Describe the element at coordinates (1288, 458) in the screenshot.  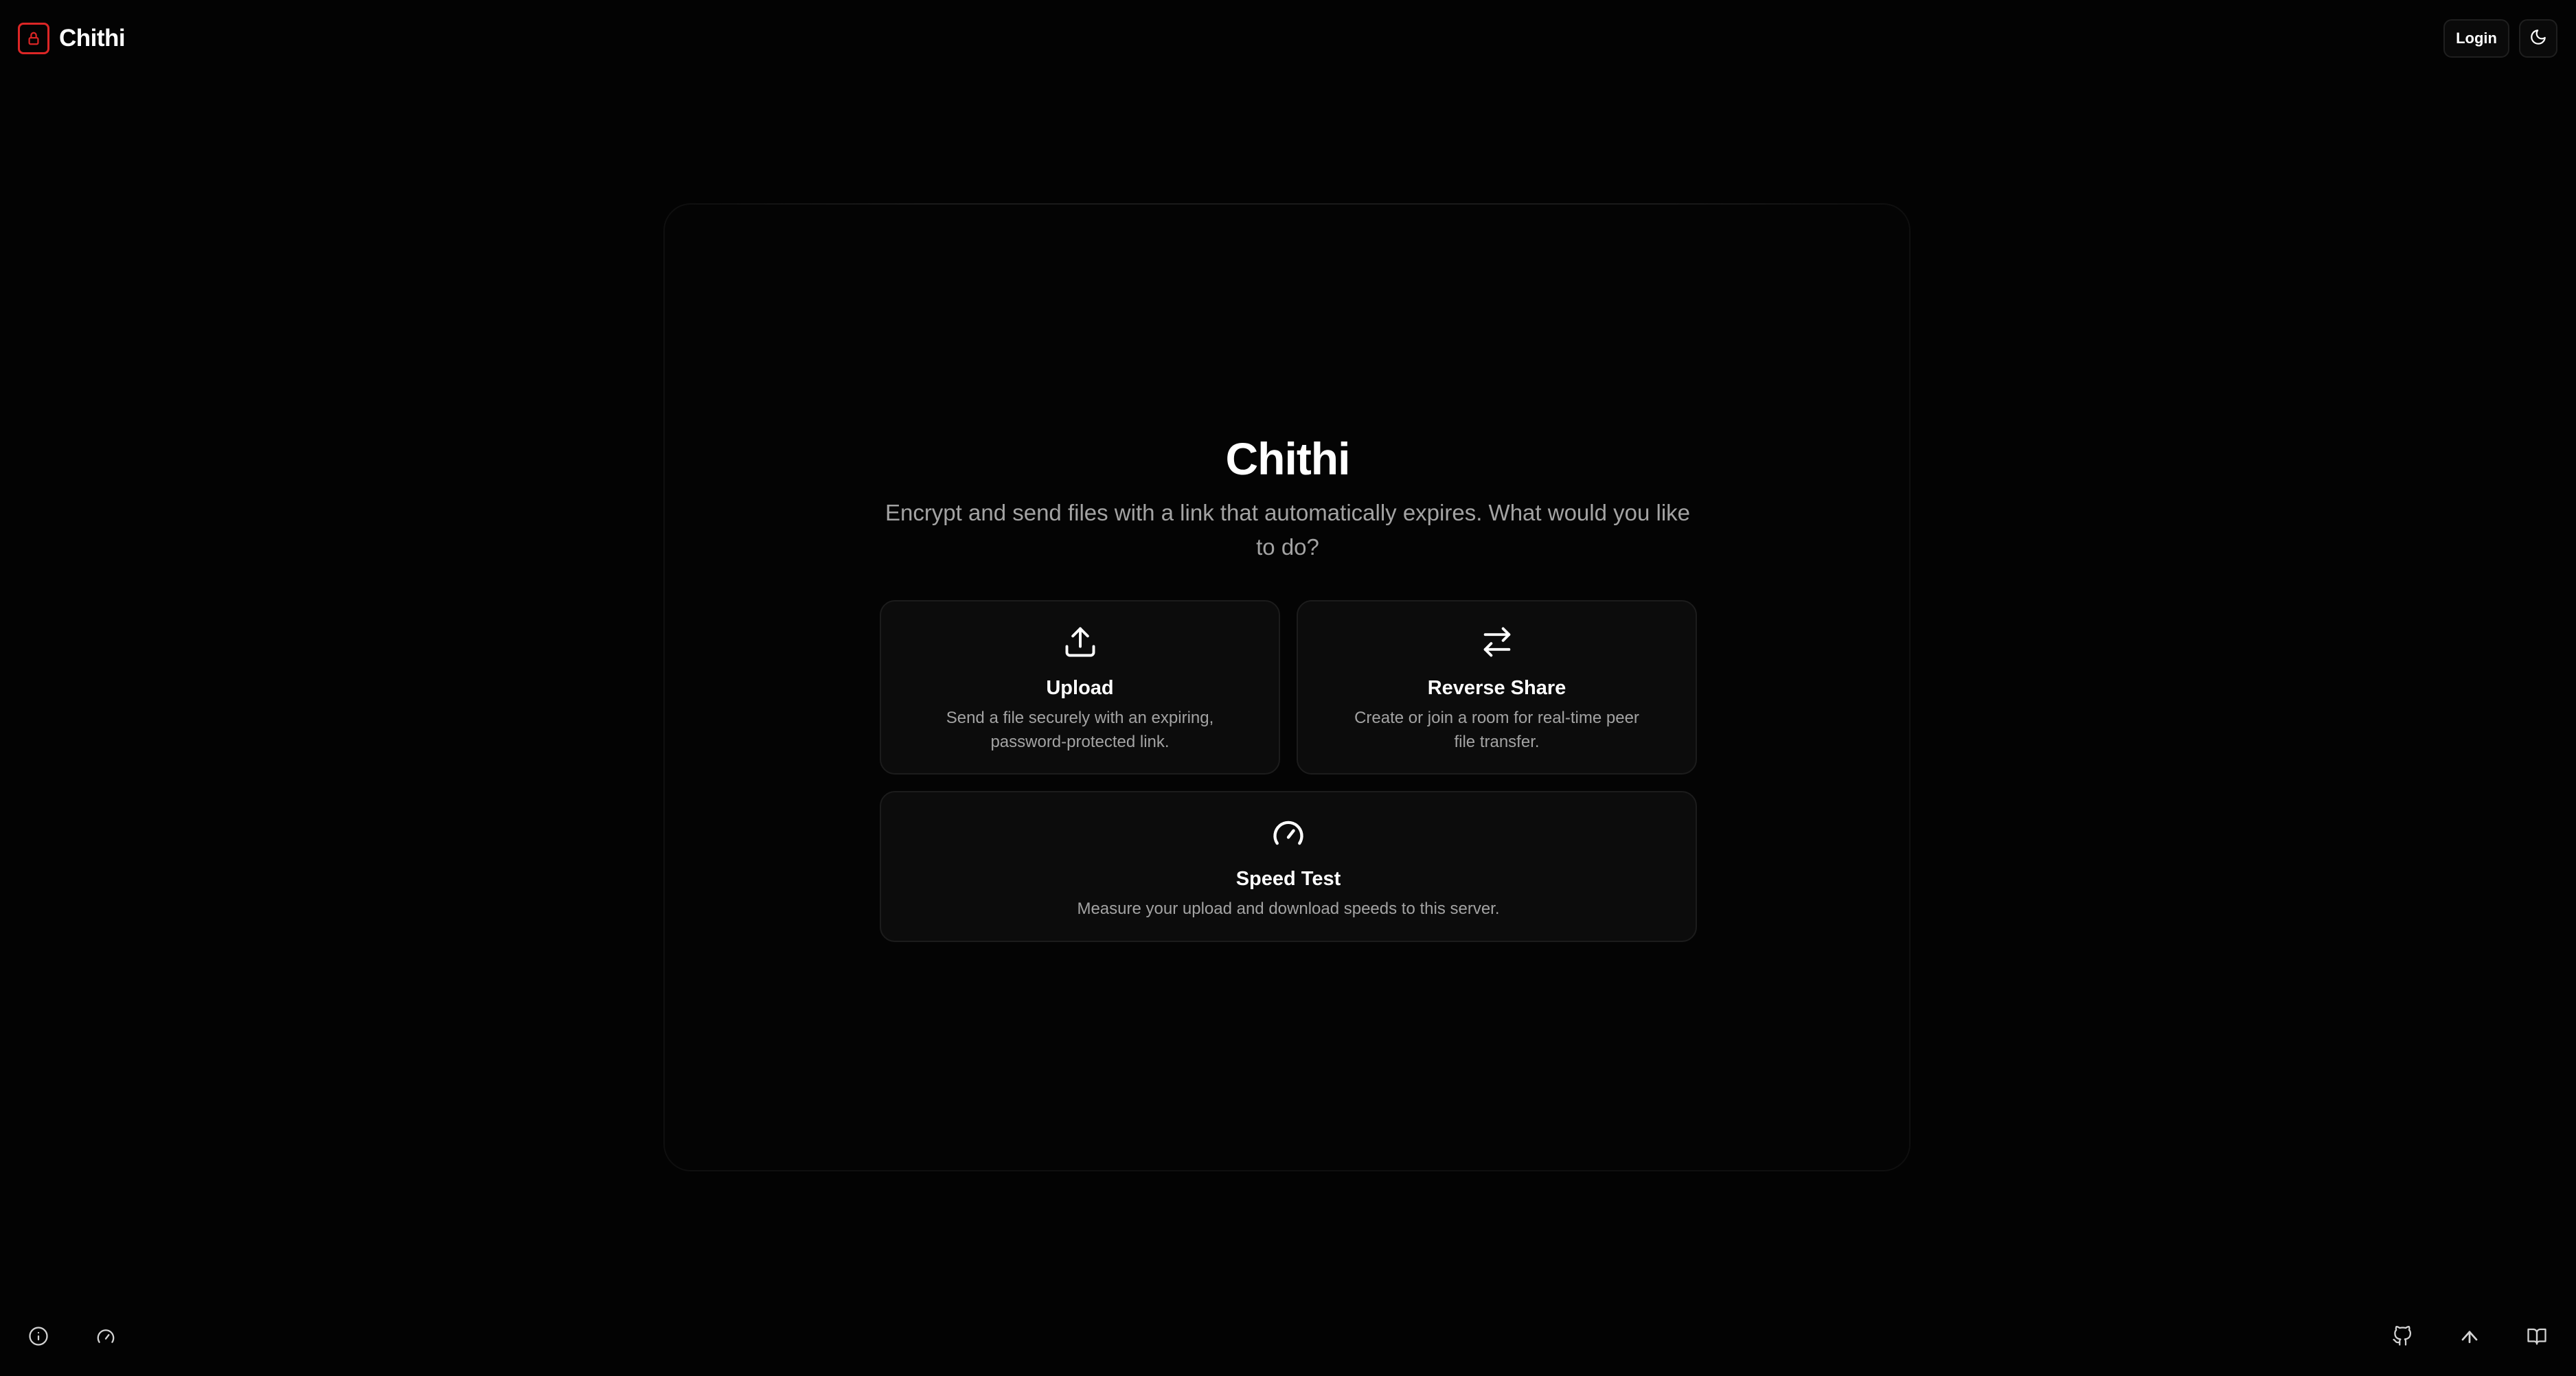
I see `page-title: Chithi` at that location.